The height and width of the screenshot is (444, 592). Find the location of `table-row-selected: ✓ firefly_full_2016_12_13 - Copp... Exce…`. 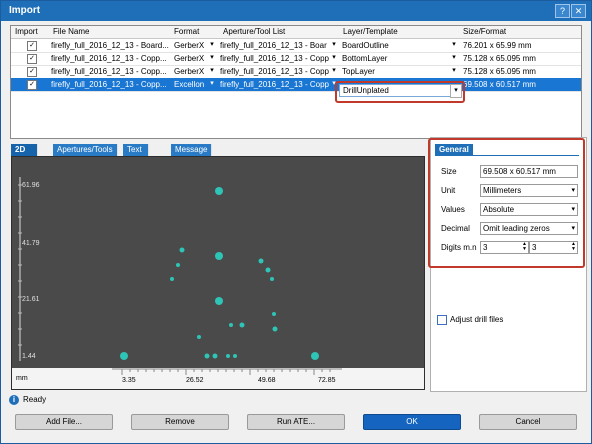

table-row-selected: ✓ firefly_full_2016_12_13 - Copp... Exce… is located at coordinates (296, 85).